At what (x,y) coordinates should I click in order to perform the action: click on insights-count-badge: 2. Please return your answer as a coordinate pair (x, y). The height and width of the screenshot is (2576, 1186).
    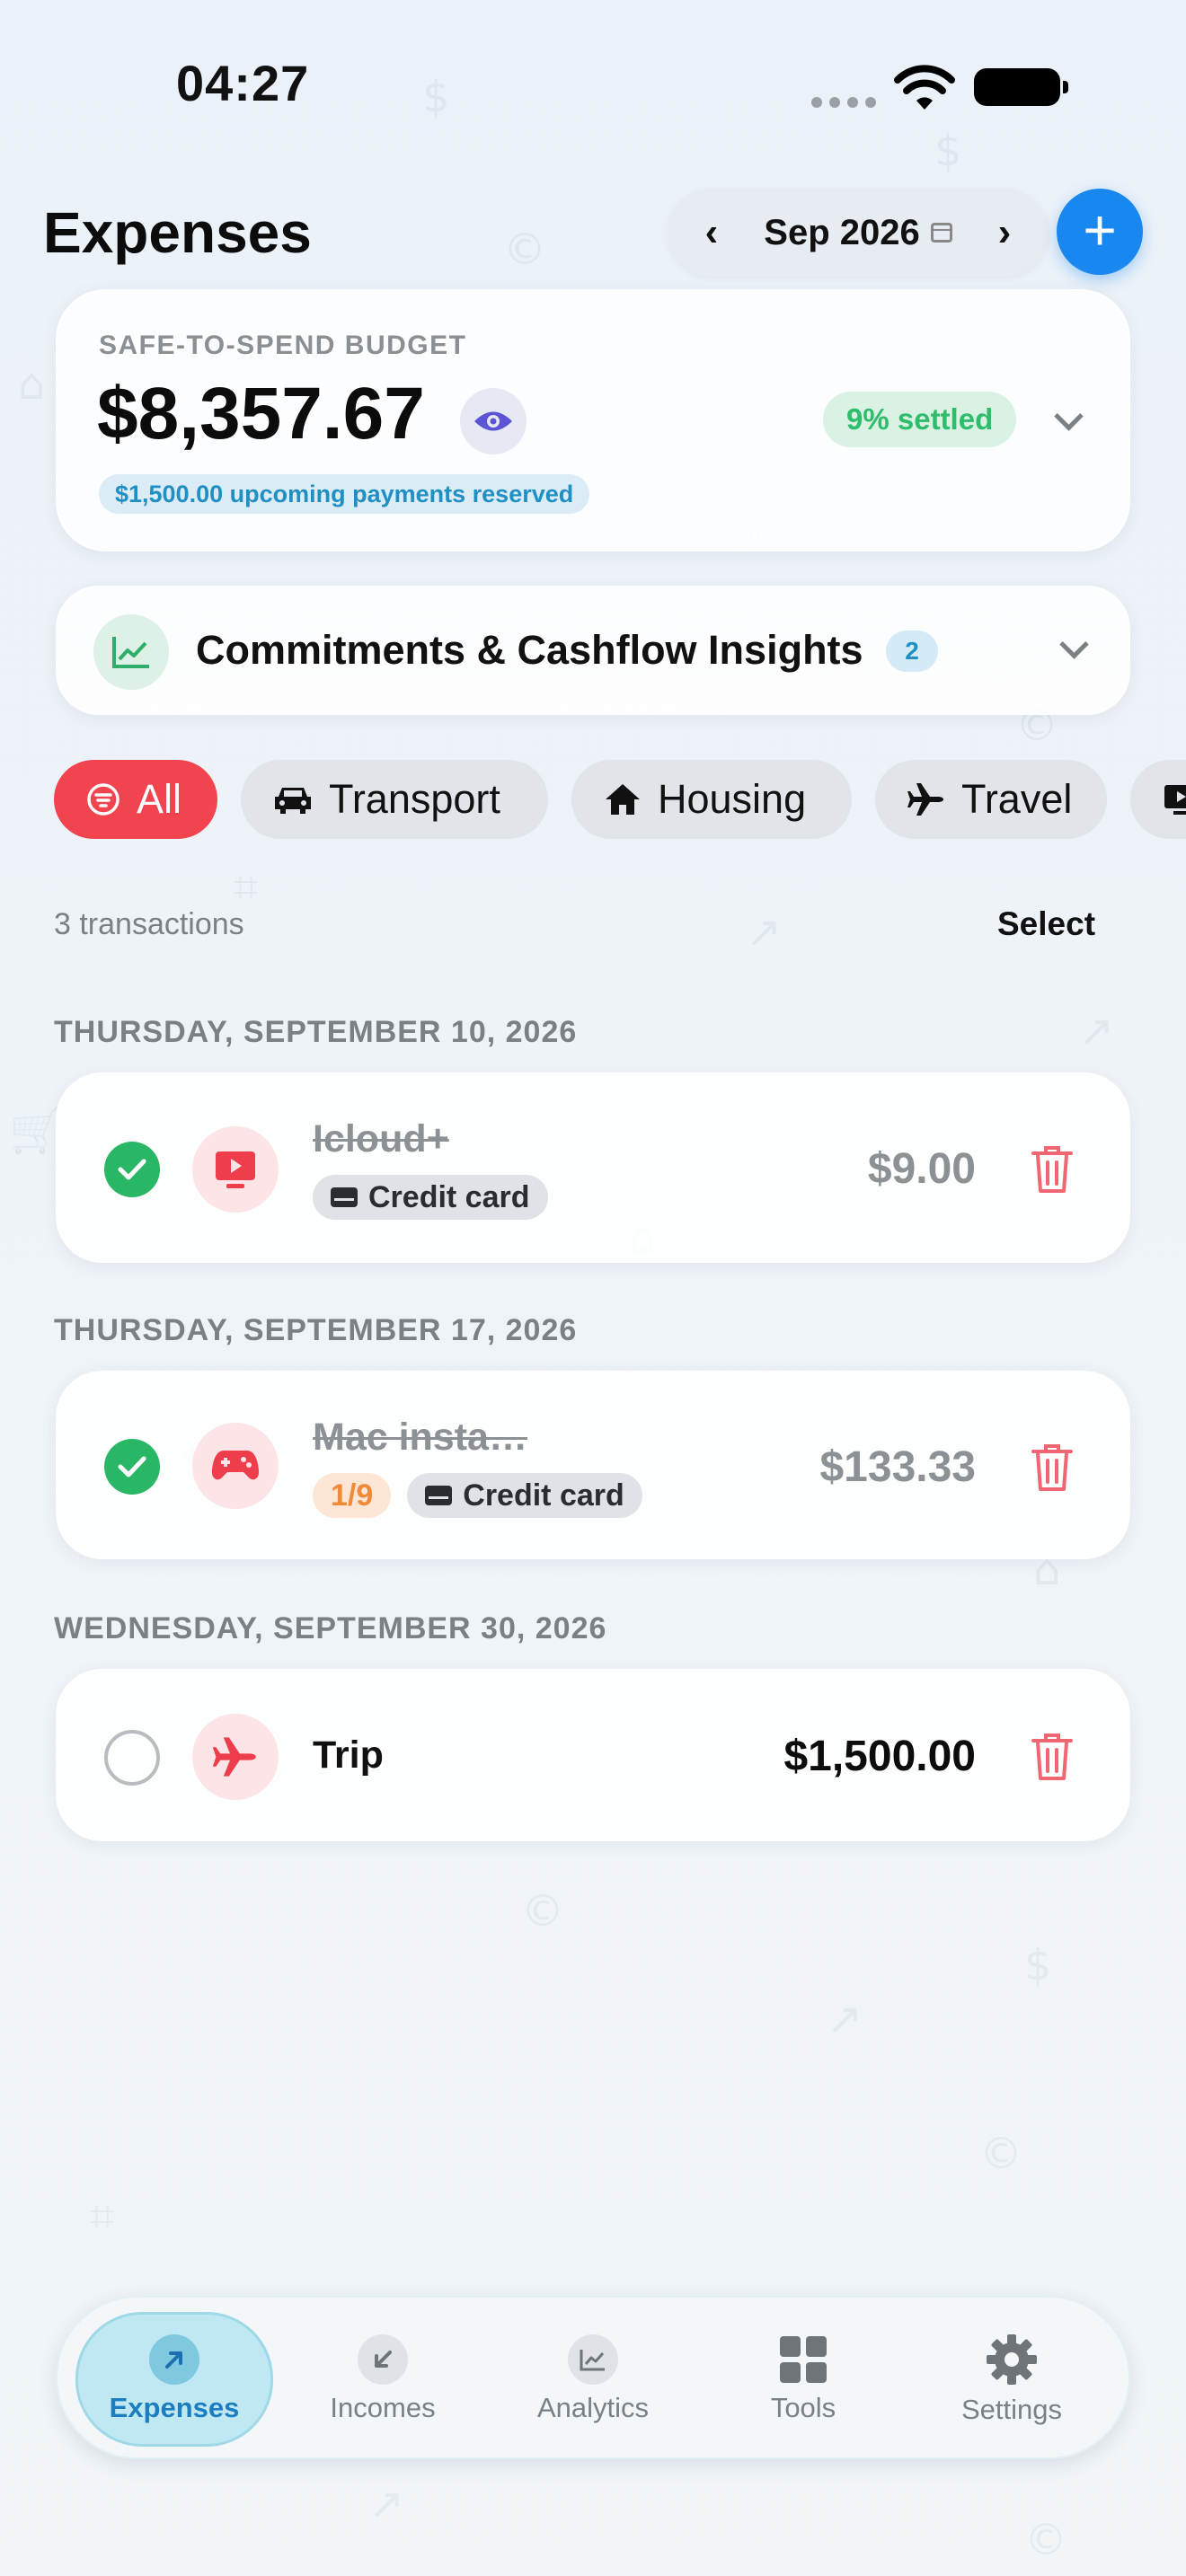
    Looking at the image, I should click on (912, 651).